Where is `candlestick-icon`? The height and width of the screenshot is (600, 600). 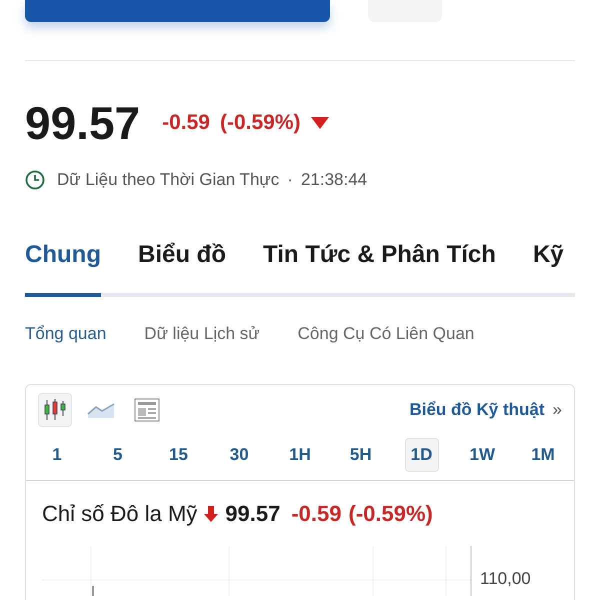
candlestick-icon is located at coordinates (55, 410).